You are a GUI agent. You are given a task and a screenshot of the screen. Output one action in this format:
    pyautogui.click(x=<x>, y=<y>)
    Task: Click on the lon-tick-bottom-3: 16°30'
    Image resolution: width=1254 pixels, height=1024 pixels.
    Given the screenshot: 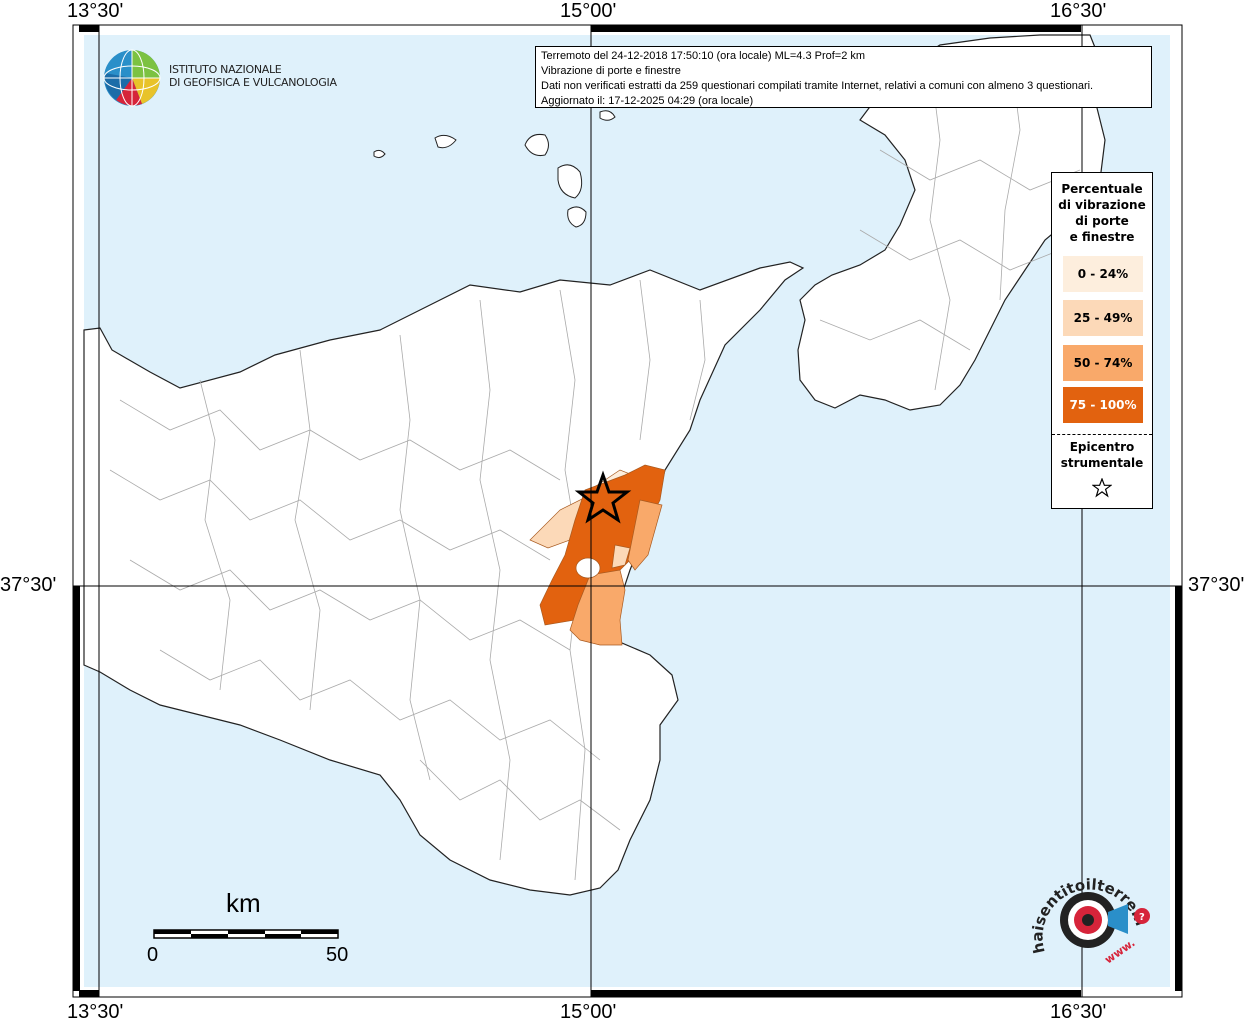 What is the action you would take?
    pyautogui.click(x=1078, y=1012)
    